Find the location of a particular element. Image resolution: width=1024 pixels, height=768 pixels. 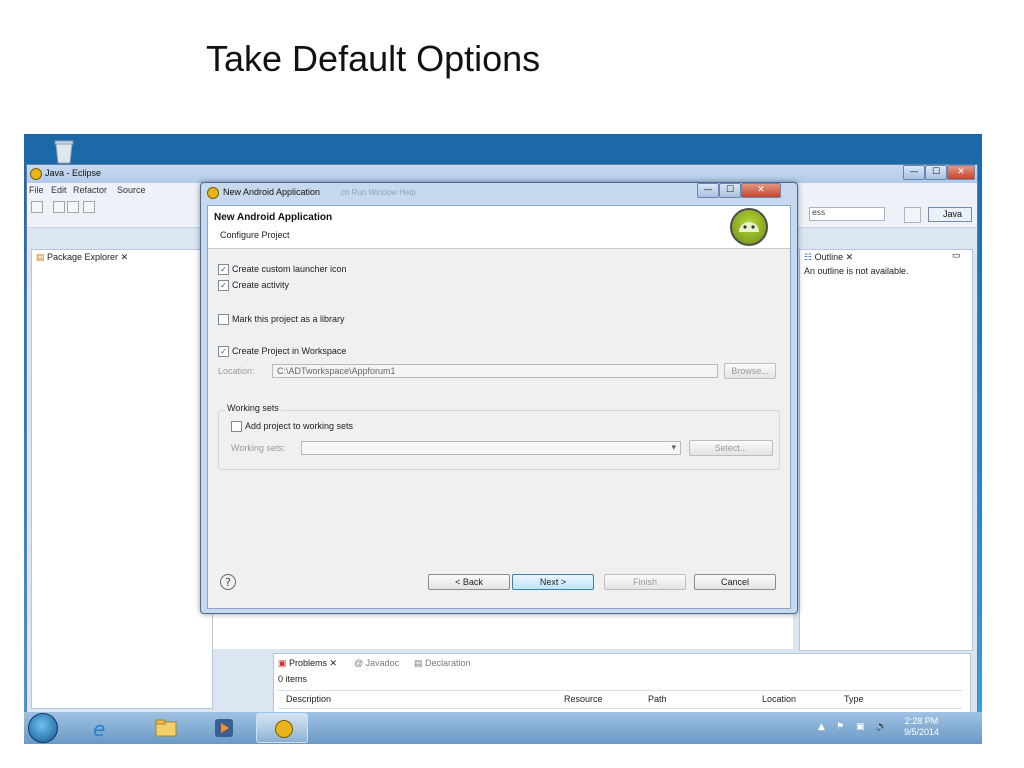

option-label: Create Project in Workspace is located at coordinates (289, 351).